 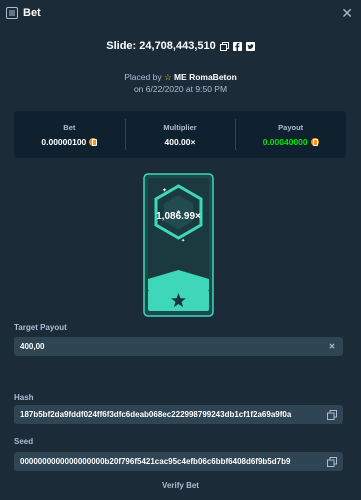 What do you see at coordinates (24, 397) in the screenshot?
I see `hash-label: Hash` at bounding box center [24, 397].